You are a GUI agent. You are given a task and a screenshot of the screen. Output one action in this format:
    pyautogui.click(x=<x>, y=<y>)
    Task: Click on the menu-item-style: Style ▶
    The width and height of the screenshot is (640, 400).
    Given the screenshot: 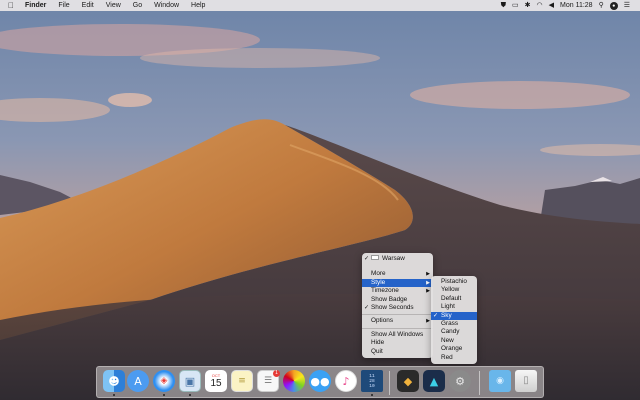 What is the action you would take?
    pyautogui.click(x=397, y=283)
    